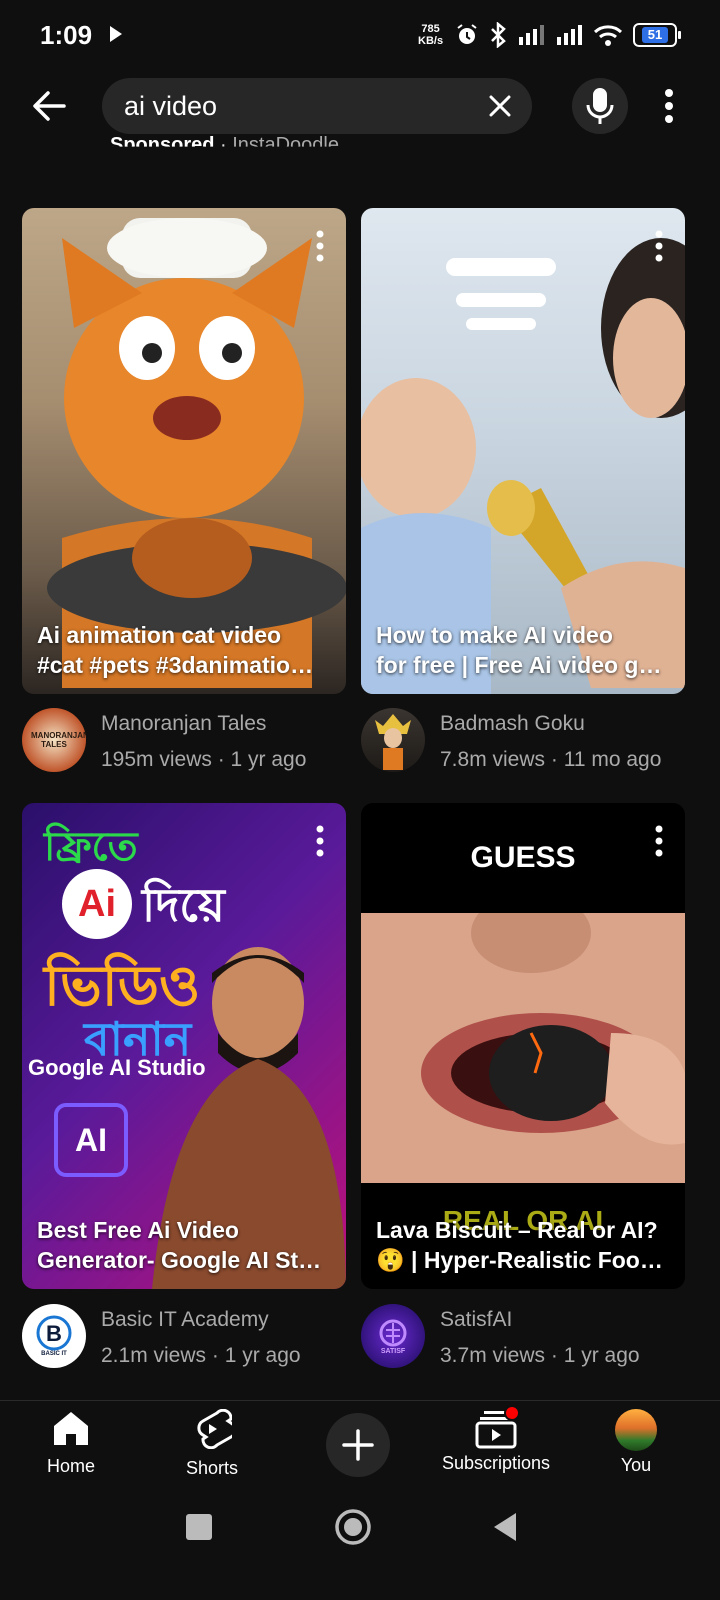 This screenshot has width=720, height=1600. What do you see at coordinates (512, 724) in the screenshot?
I see `channel-name: Badmash Goku` at bounding box center [512, 724].